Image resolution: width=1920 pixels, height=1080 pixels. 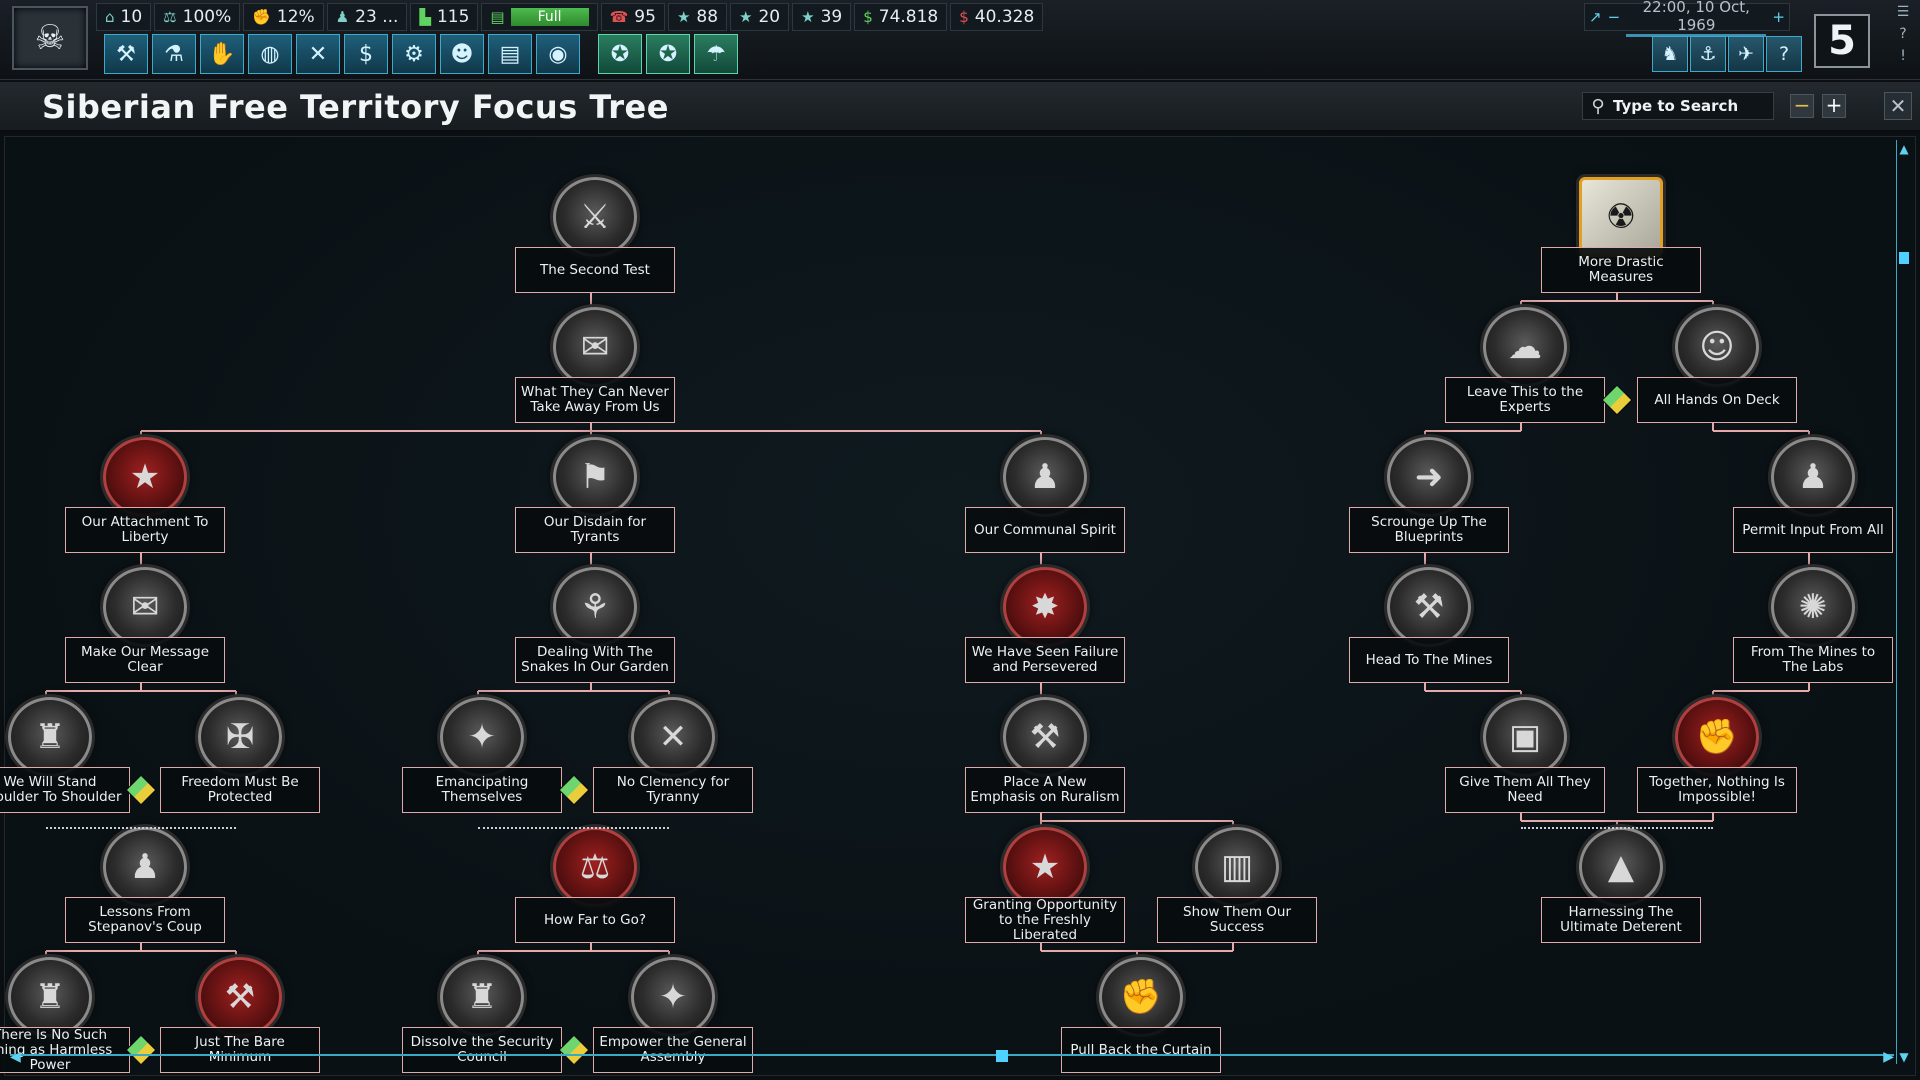 I want to click on search-input: Type to Search, so click(x=1675, y=106).